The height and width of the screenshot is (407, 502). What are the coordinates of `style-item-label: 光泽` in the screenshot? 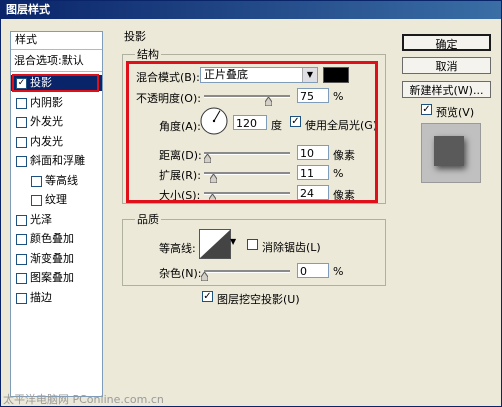 It's located at (41, 219).